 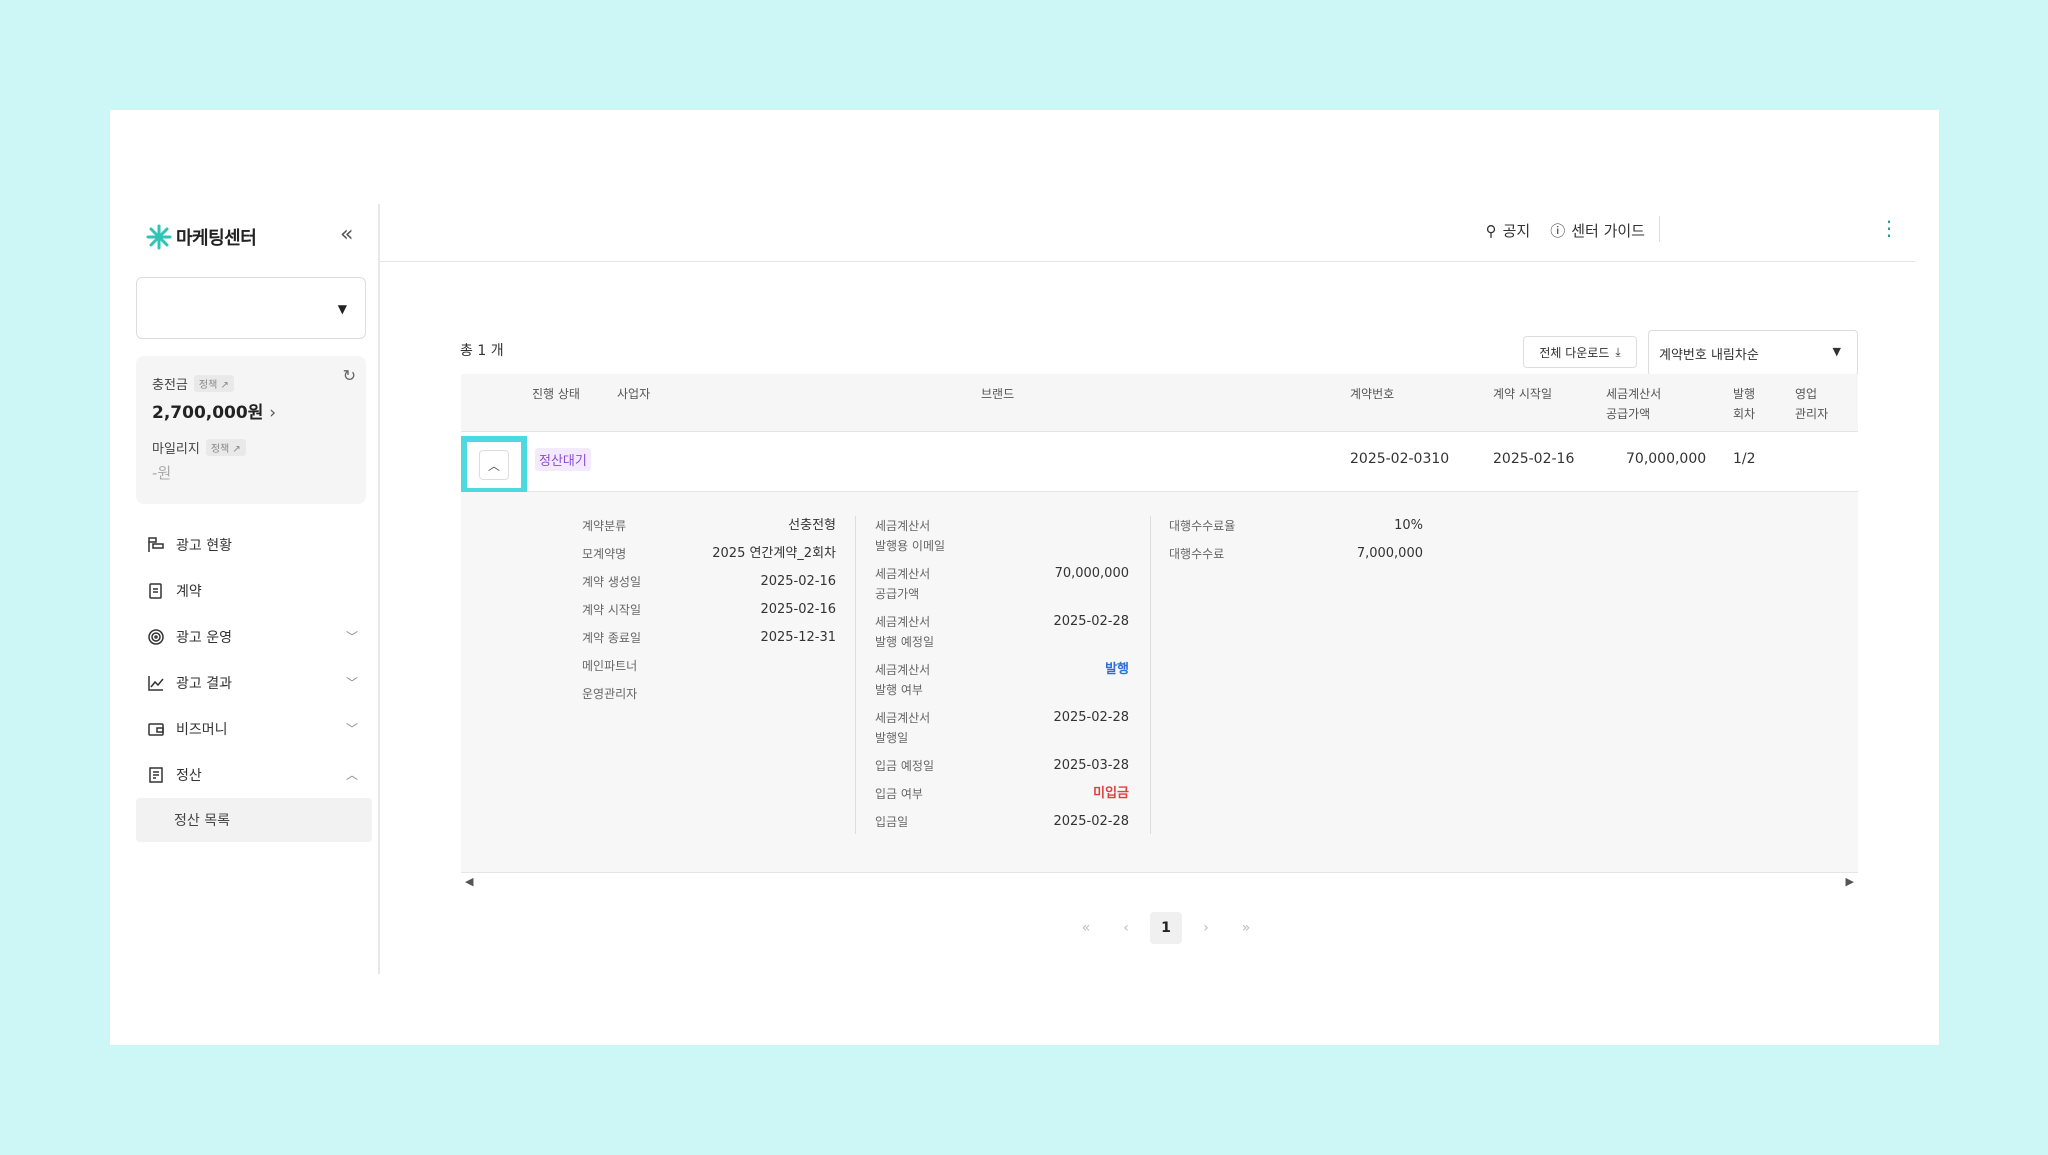 I want to click on scroll-left-icon: ◀, so click(x=469, y=881).